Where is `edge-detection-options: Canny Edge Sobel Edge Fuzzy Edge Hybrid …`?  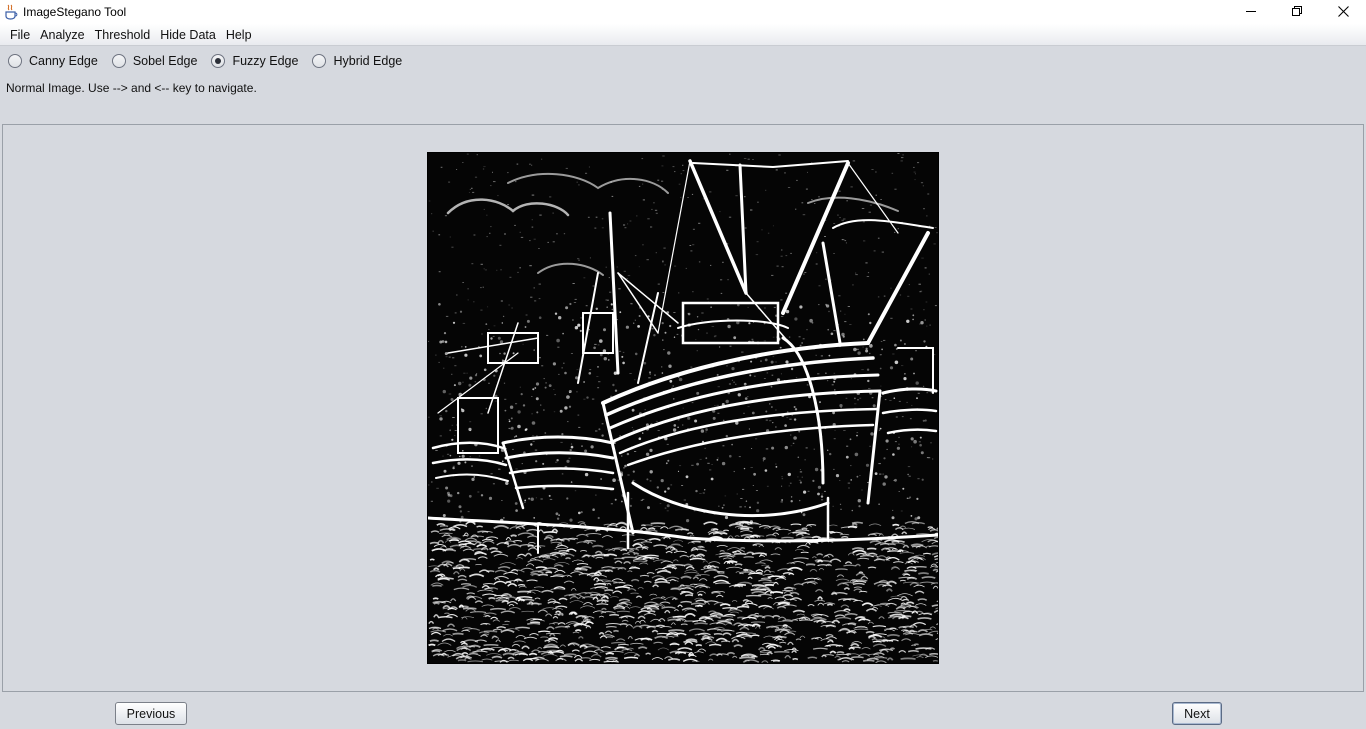 edge-detection-options: Canny Edge Sobel Edge Fuzzy Edge Hybrid … is located at coordinates (204, 61).